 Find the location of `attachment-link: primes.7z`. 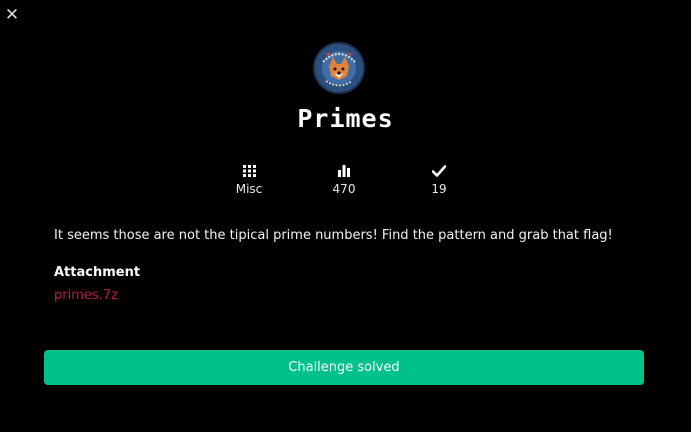

attachment-link: primes.7z is located at coordinates (86, 295).